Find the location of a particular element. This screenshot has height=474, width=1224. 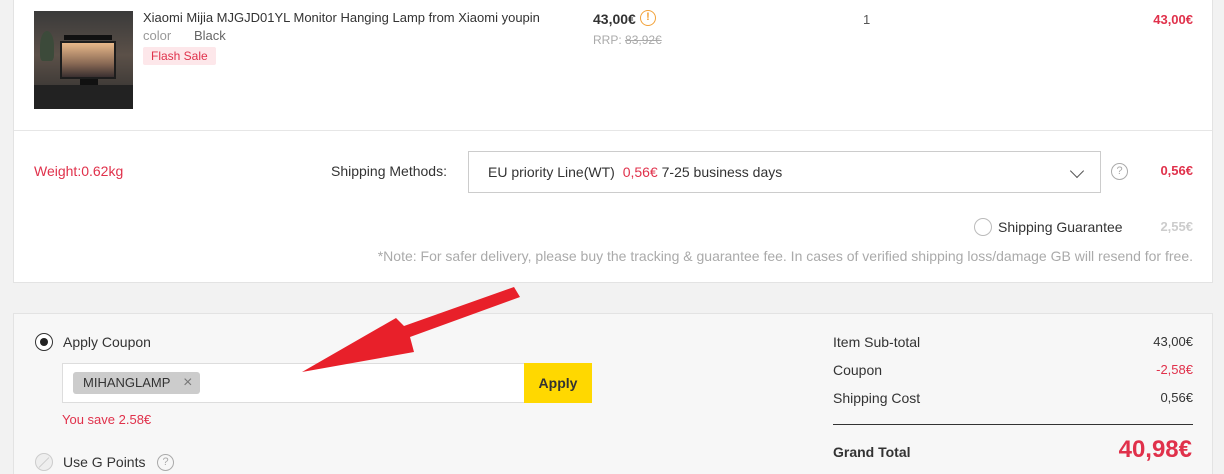

shipping-methods-label: Shipping Methods: is located at coordinates (389, 171).